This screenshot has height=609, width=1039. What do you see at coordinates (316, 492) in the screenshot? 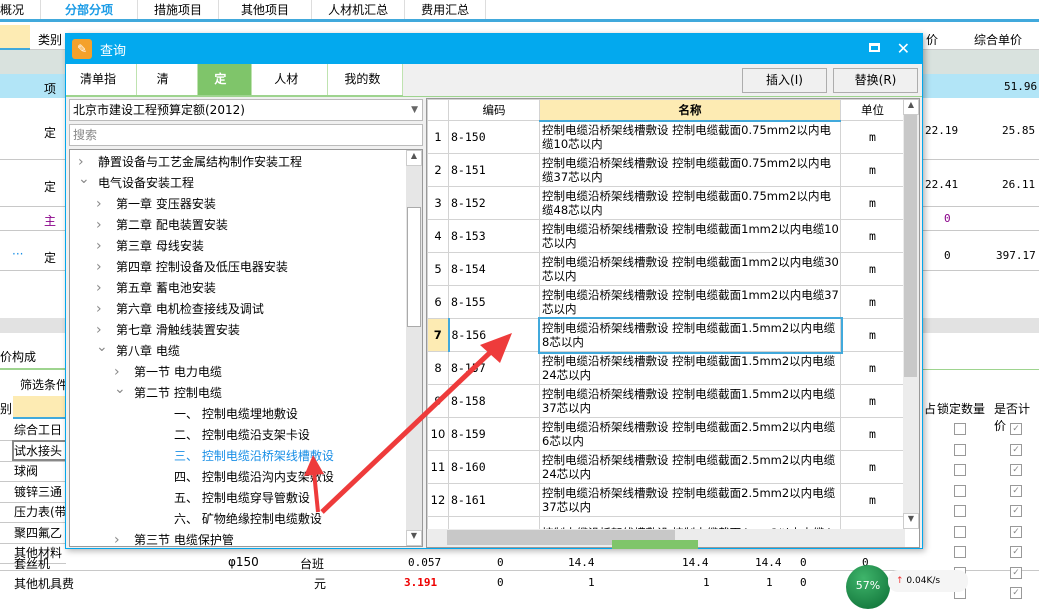
I see `arrow-to-tree` at bounding box center [316, 492].